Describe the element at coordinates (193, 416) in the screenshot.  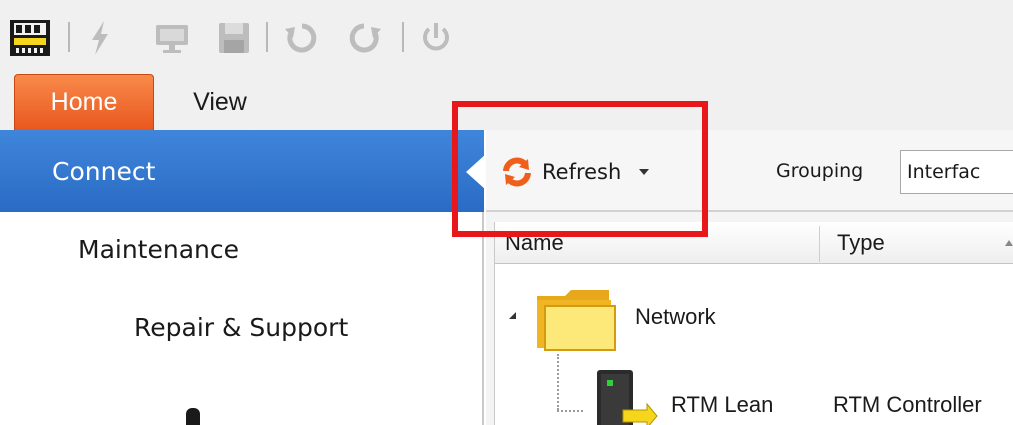
I see `nav-item-partial` at that location.